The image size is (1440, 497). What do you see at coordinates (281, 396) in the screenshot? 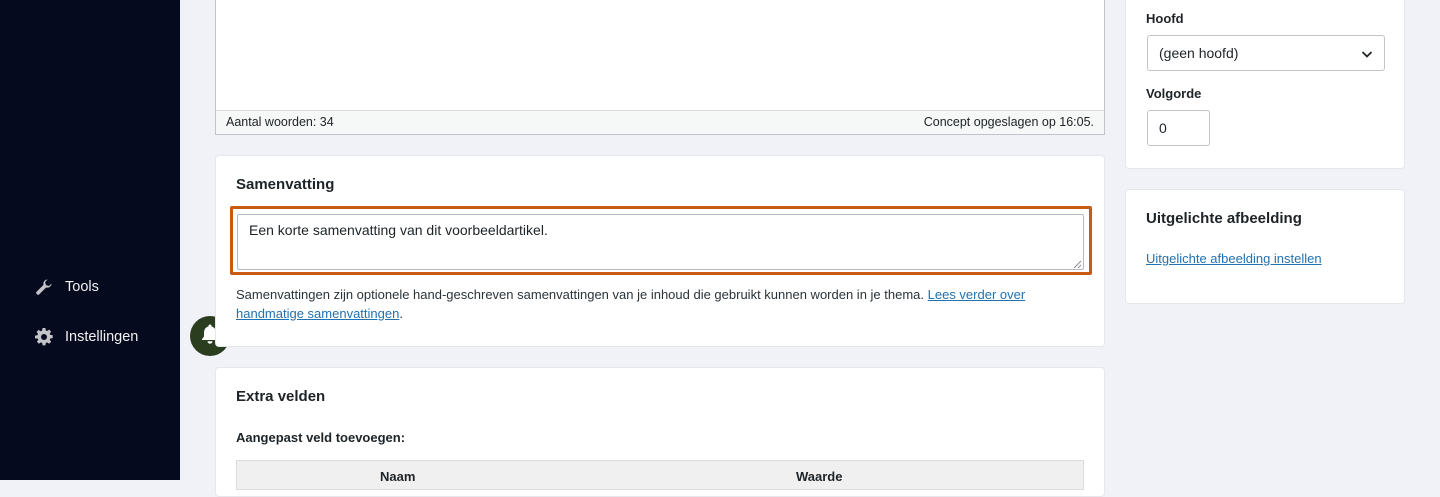
I see `custom-fields-title: Extra velden` at bounding box center [281, 396].